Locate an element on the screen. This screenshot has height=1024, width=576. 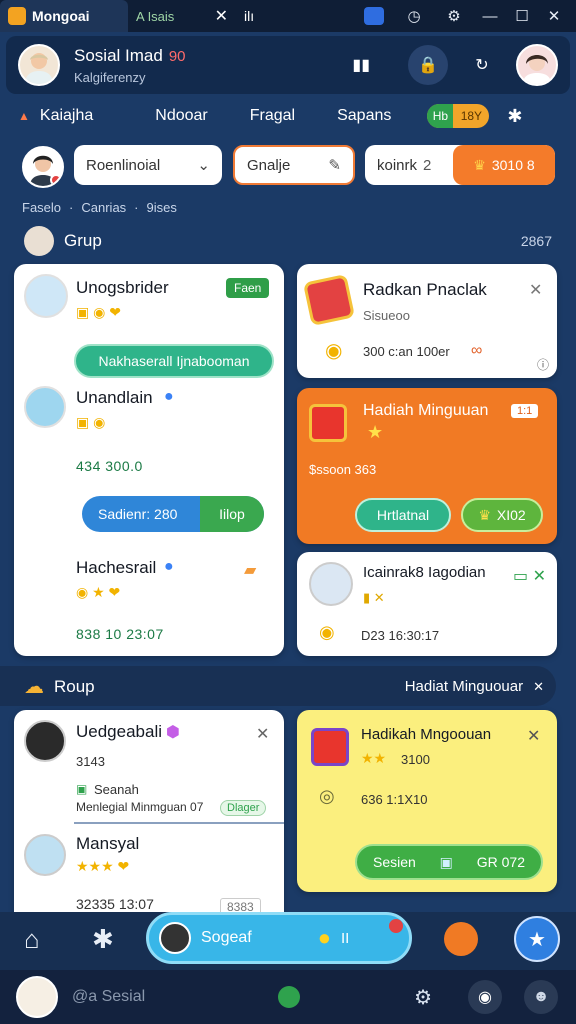
claim-button-right: Iilop is located at coordinates (232, 514).